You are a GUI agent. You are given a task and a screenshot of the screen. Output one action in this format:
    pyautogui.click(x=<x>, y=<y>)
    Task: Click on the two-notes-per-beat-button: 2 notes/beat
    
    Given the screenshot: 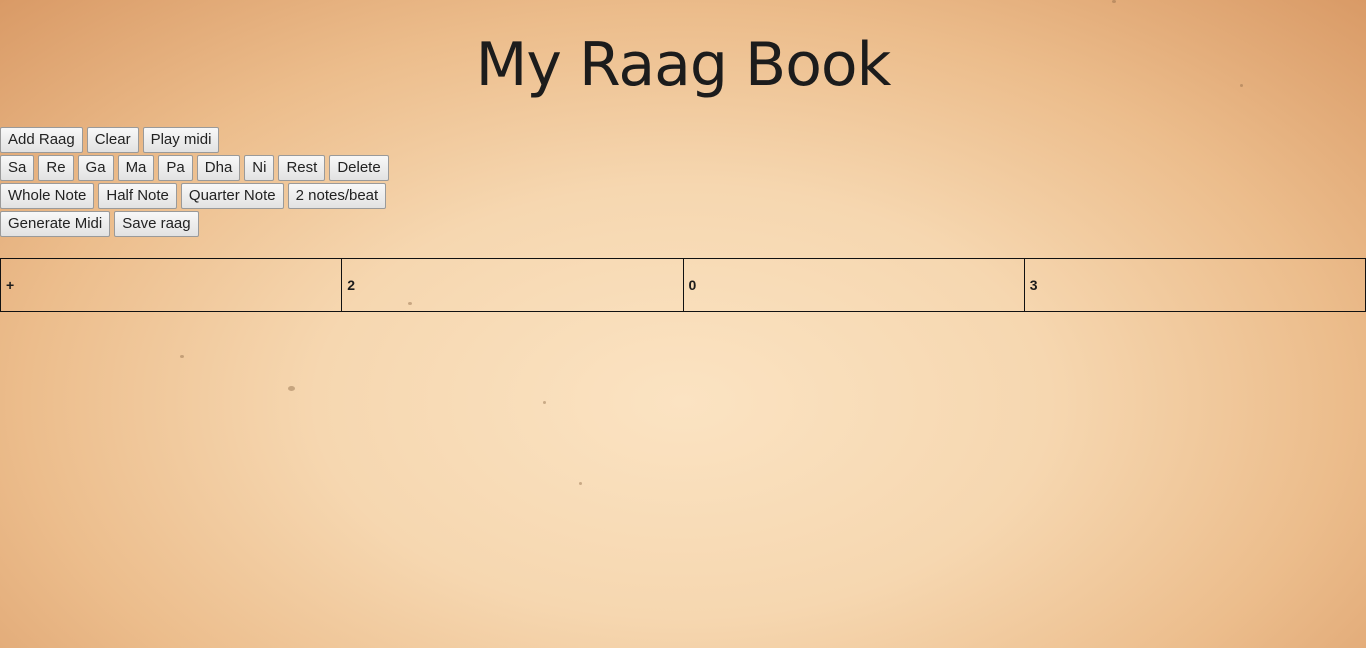 What is the action you would take?
    pyautogui.click(x=337, y=196)
    